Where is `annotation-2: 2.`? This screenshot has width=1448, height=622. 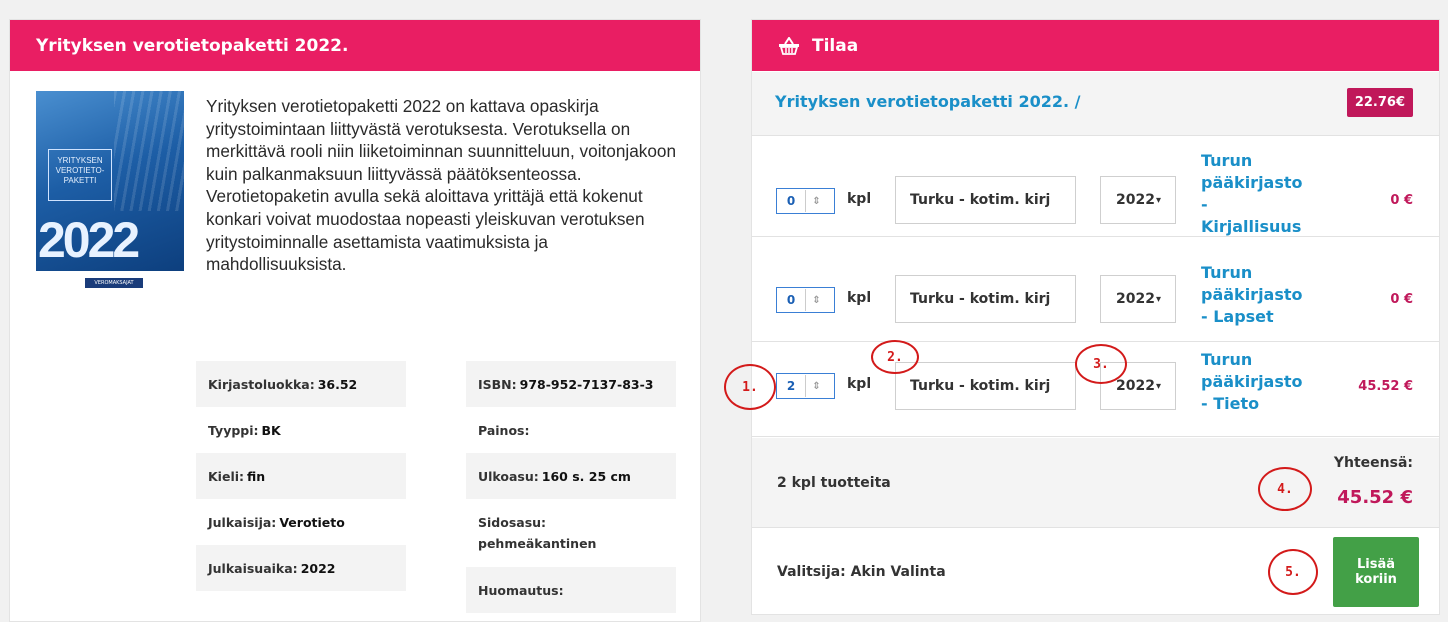 annotation-2: 2. is located at coordinates (895, 357).